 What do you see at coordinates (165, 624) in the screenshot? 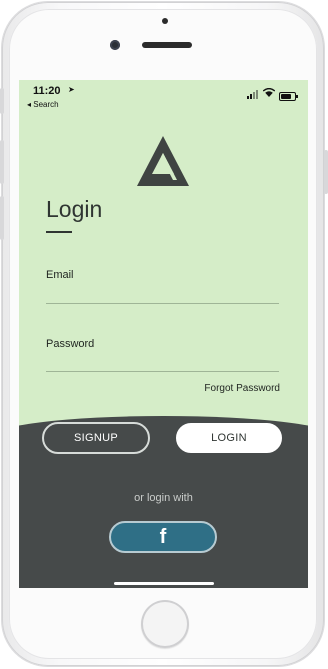
I see `home-button` at bounding box center [165, 624].